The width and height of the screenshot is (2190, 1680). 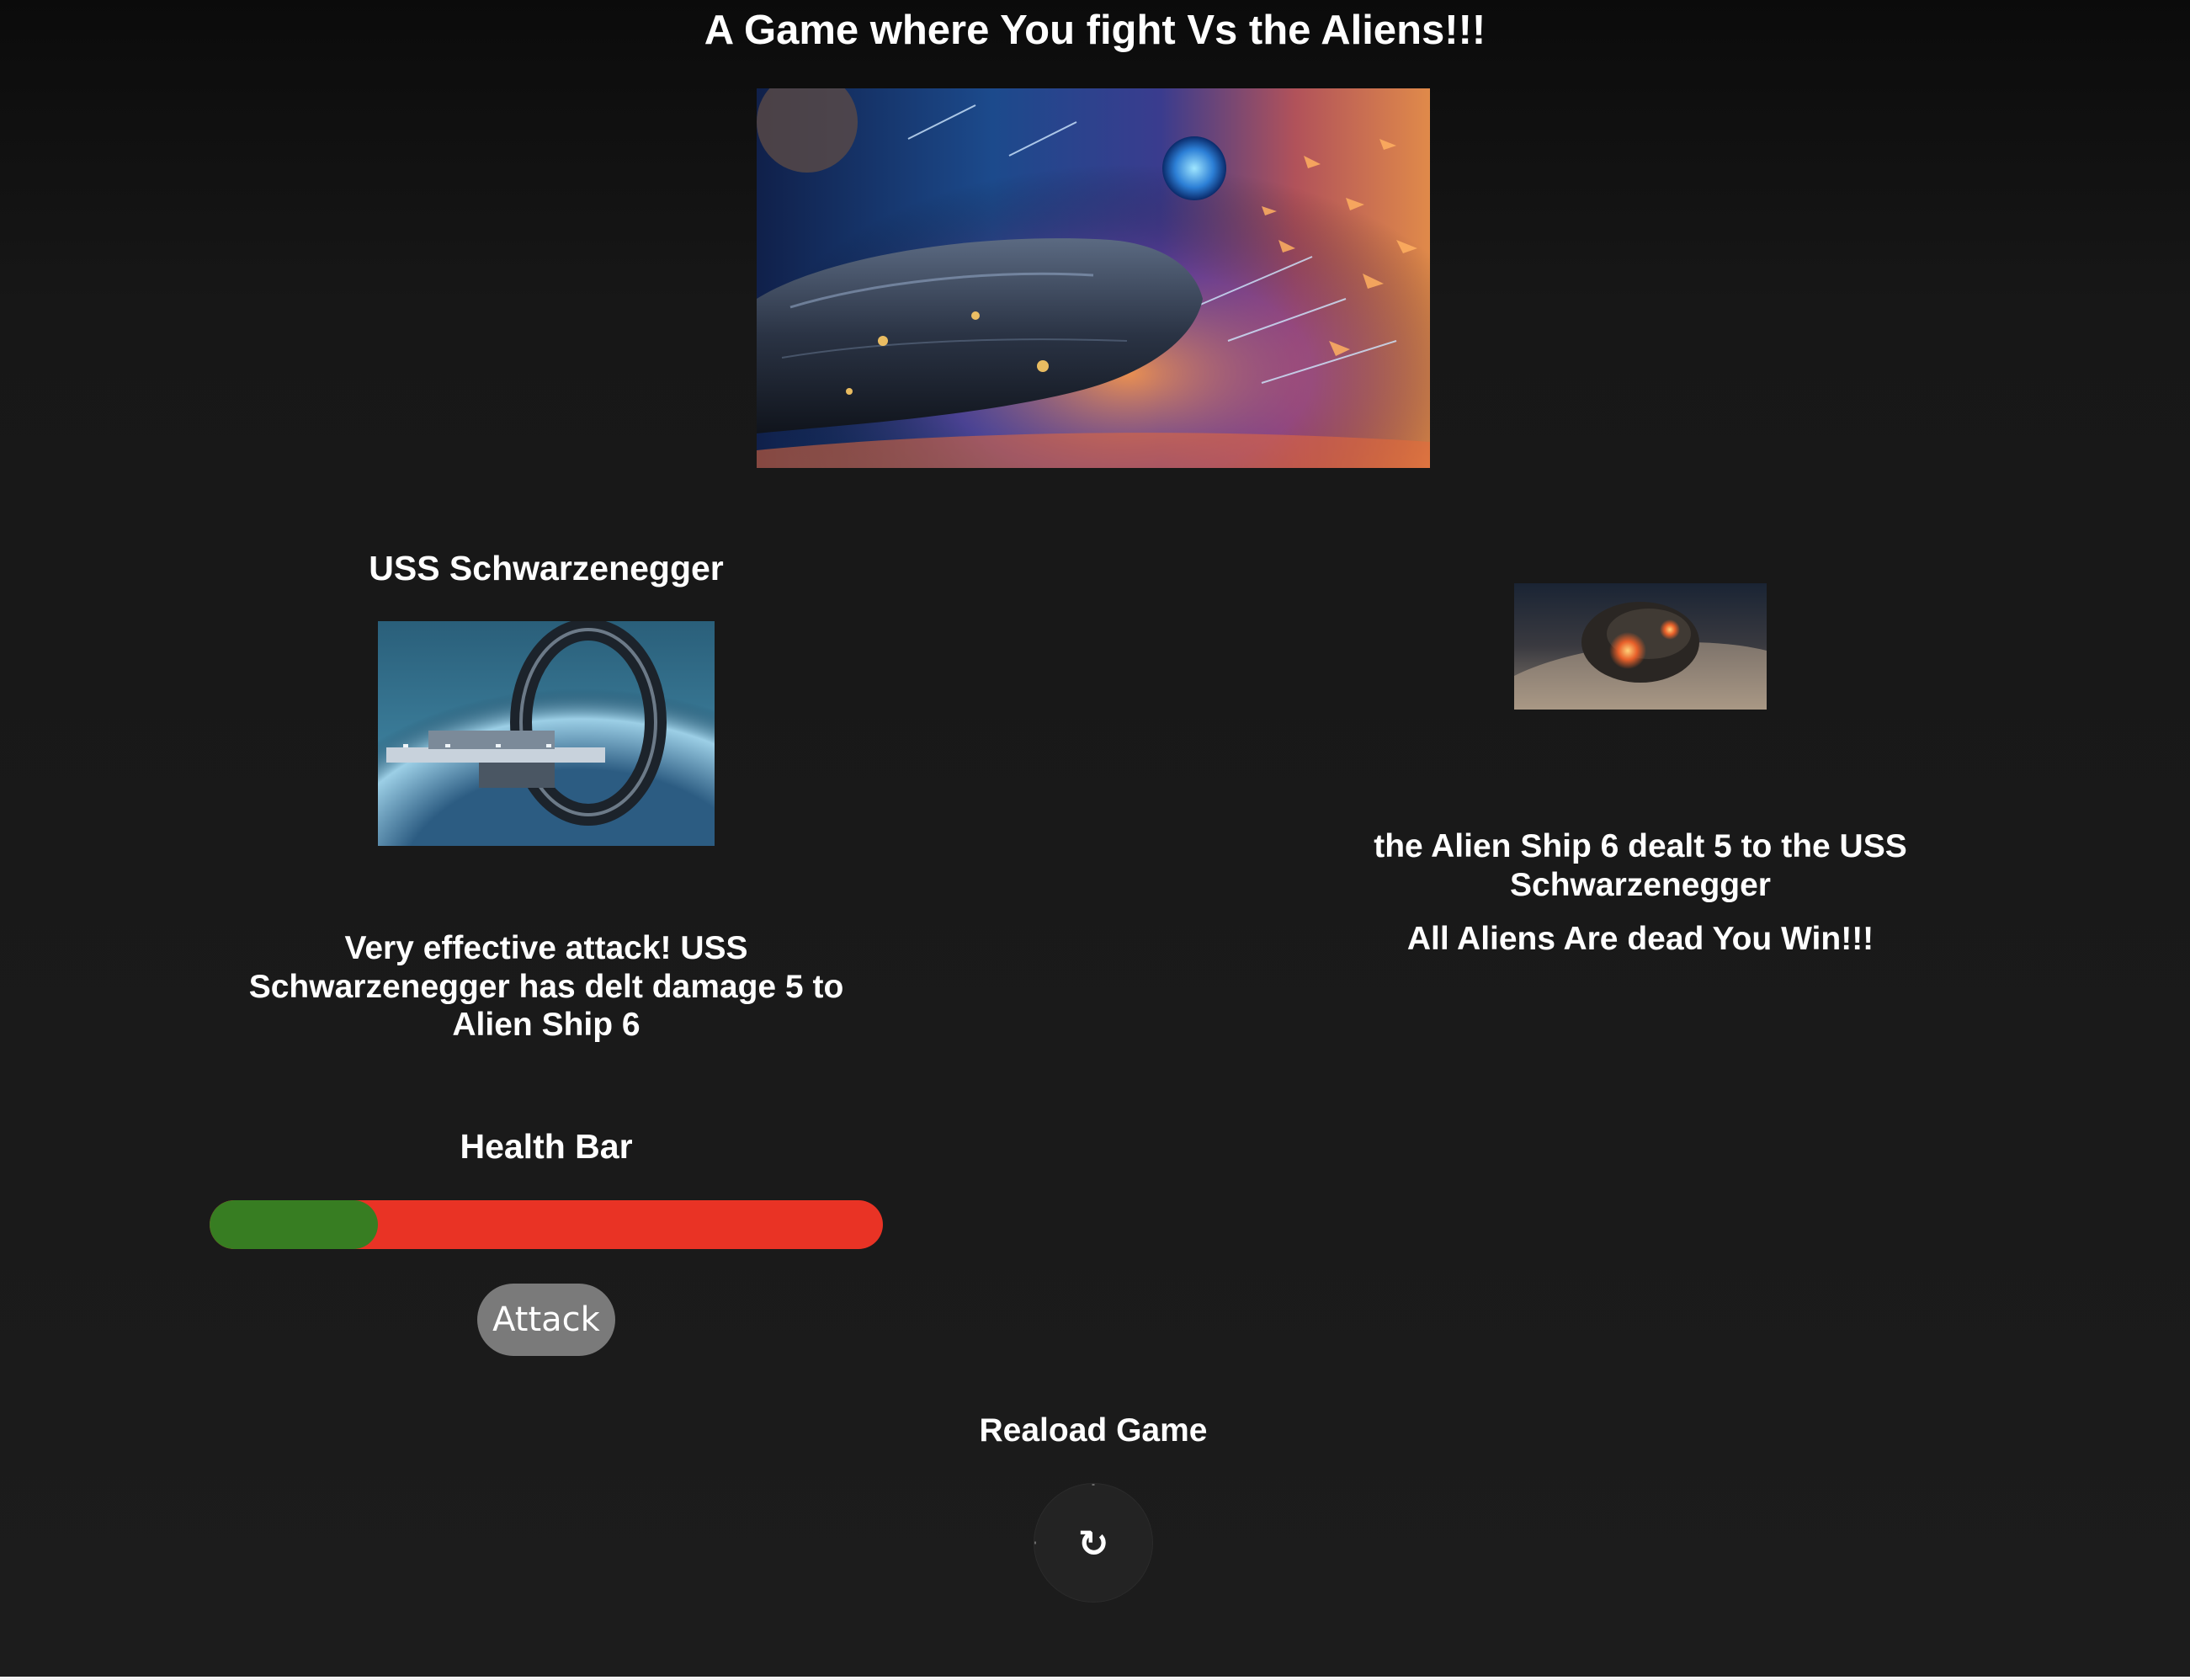 I want to click on reload-icon: ↻, so click(x=1093, y=1544).